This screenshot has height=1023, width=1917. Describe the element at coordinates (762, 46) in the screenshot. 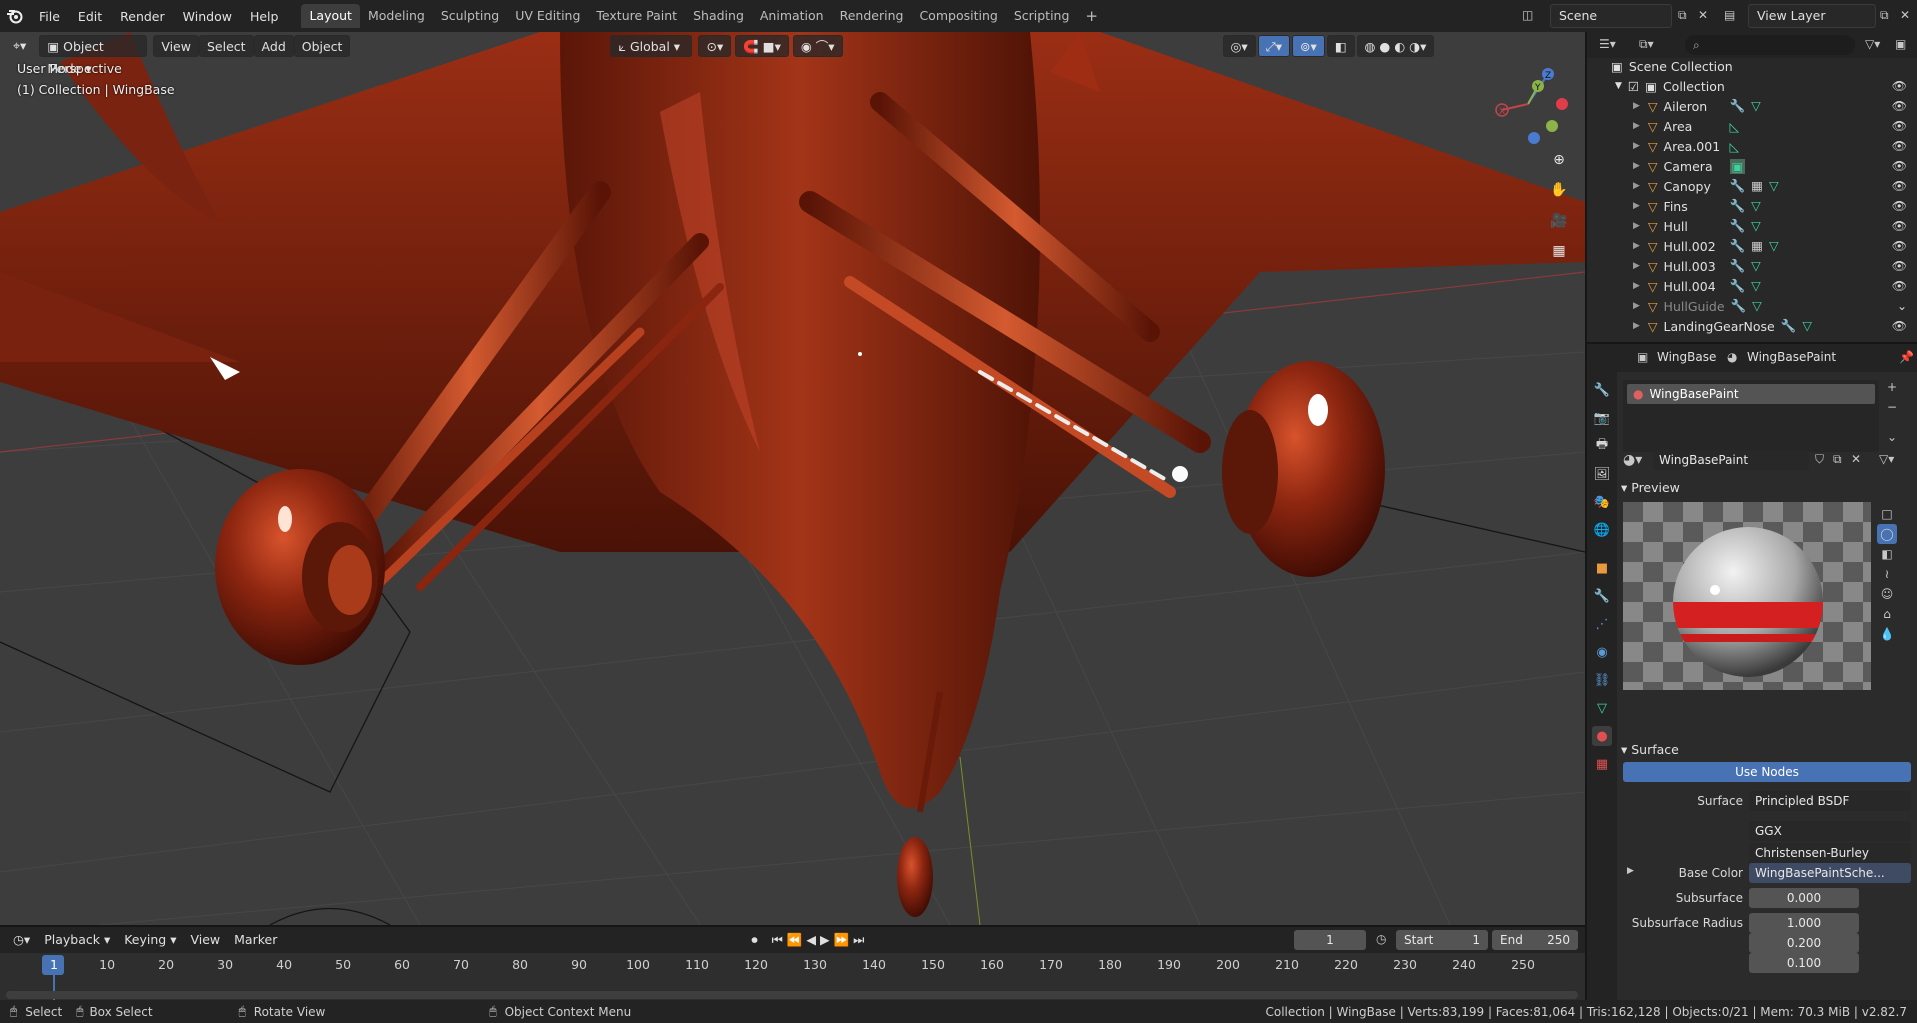

I see `snap-icon: 🧲 ■▾` at that location.